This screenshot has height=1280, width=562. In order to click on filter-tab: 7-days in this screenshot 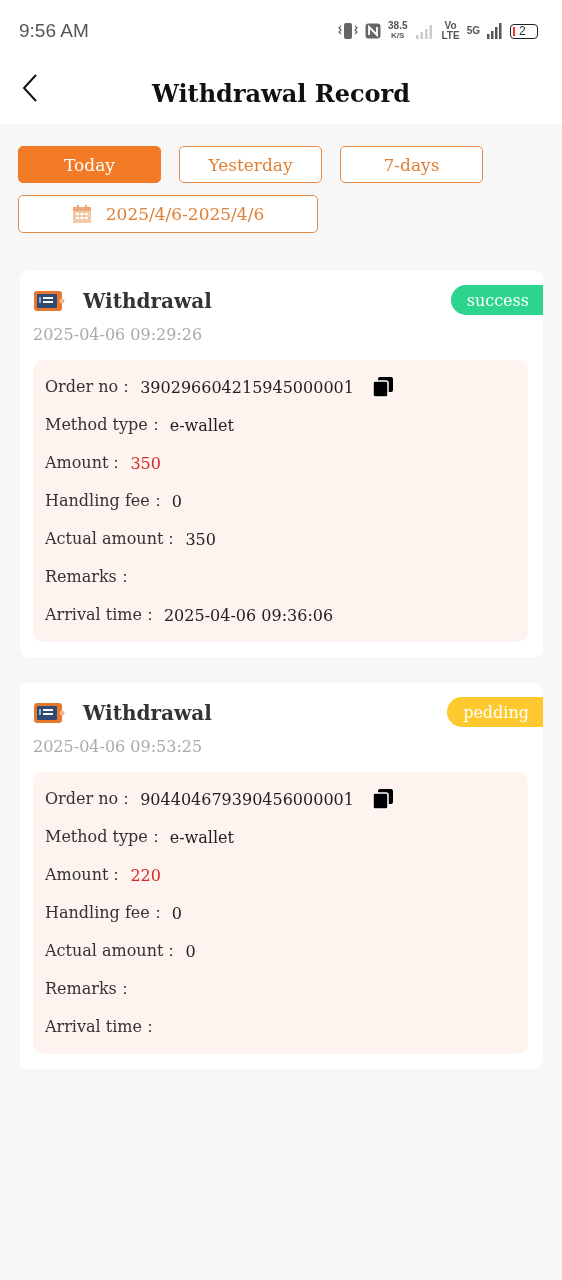, I will do `click(411, 164)`.